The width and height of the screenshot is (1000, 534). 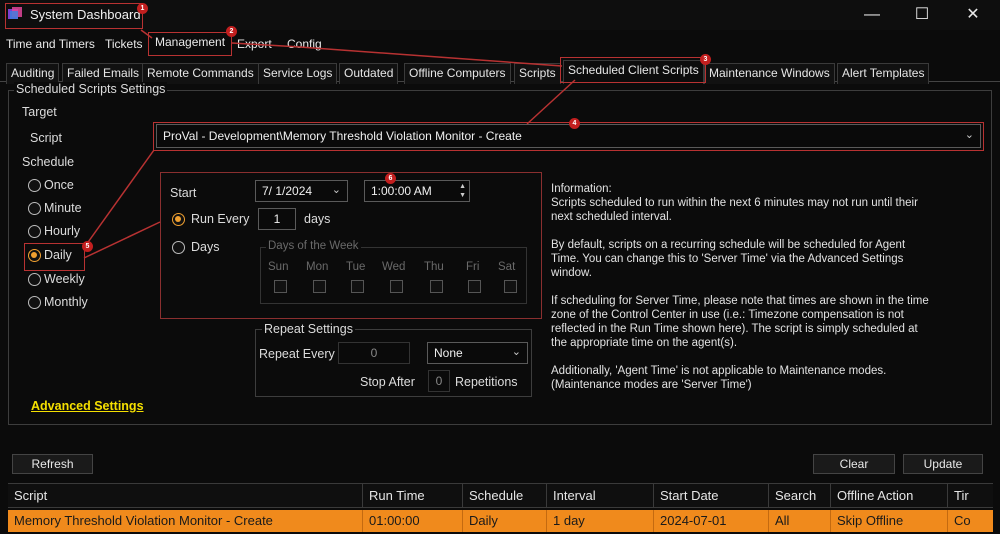 I want to click on annotation-badge-1: 1, so click(x=142, y=8).